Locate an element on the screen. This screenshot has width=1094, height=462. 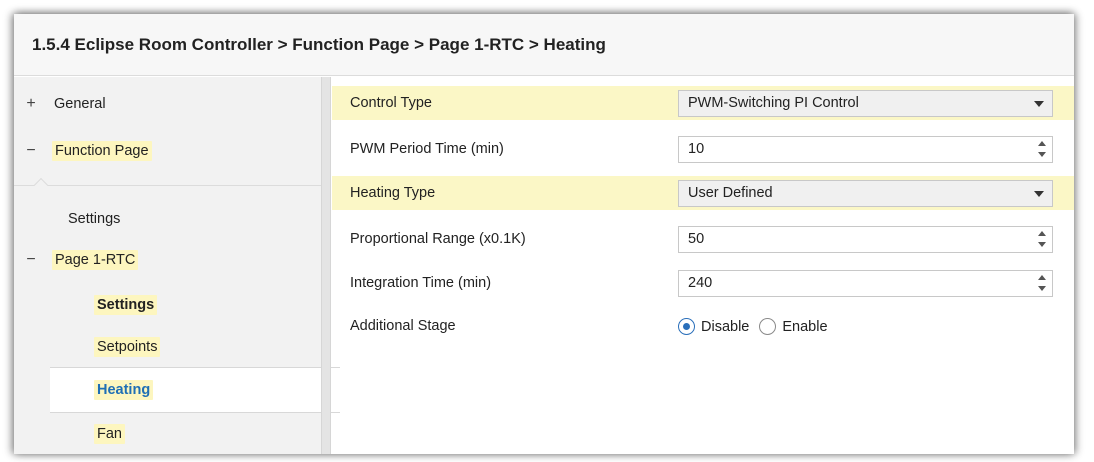
spinbox-value: 240 is located at coordinates (700, 283).